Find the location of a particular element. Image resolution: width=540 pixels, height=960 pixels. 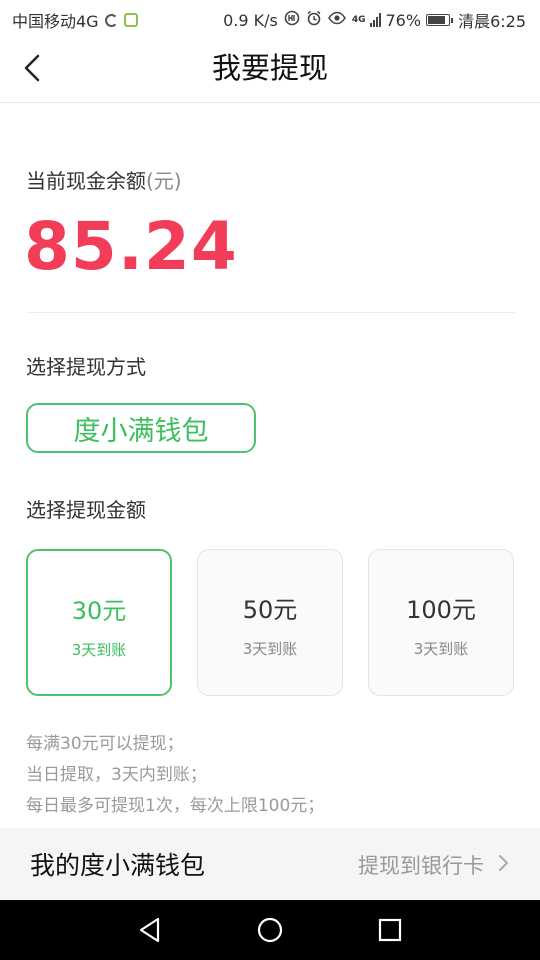

status-left: 中国移动4G is located at coordinates (75, 20).